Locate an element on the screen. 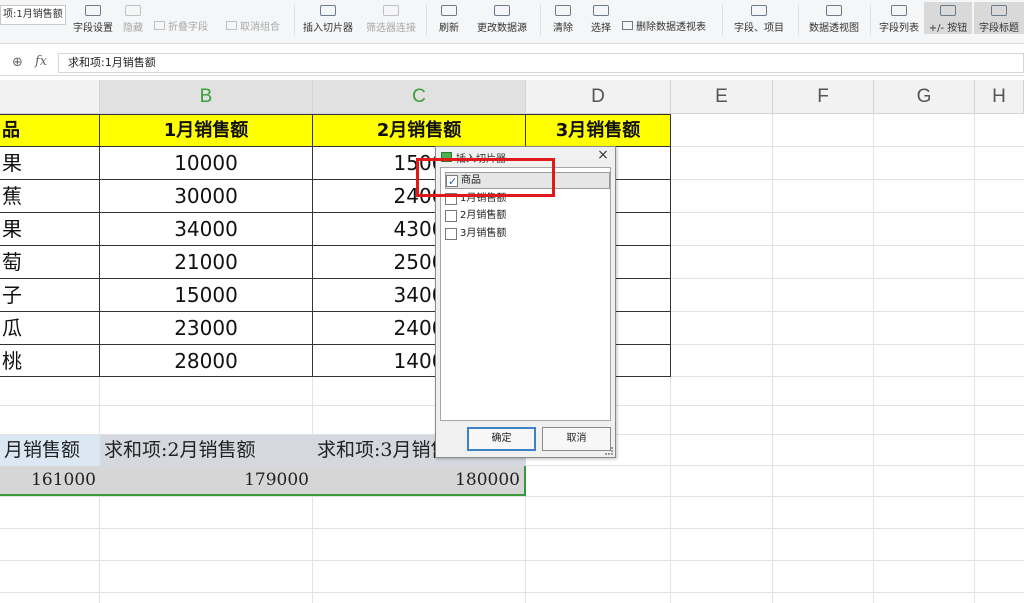 This screenshot has width=1024, height=603. table-cell: 34000 is located at coordinates (206, 229).